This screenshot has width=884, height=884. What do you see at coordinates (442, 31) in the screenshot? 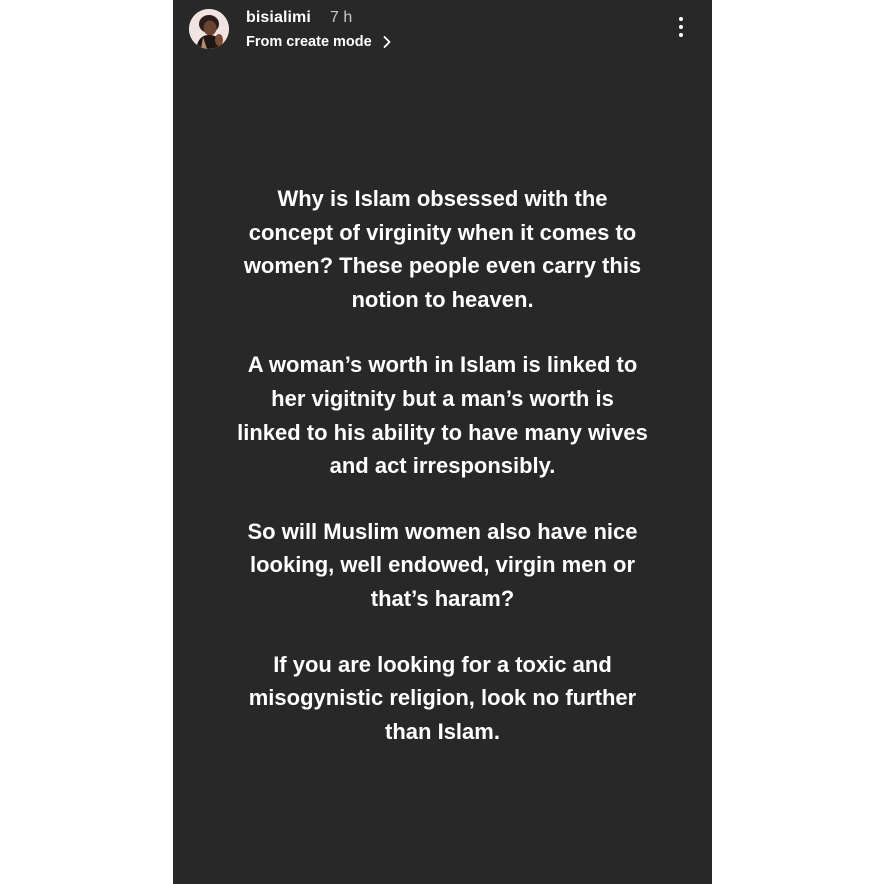
I see `story-header: bisialimi 7 h From create mode` at bounding box center [442, 31].